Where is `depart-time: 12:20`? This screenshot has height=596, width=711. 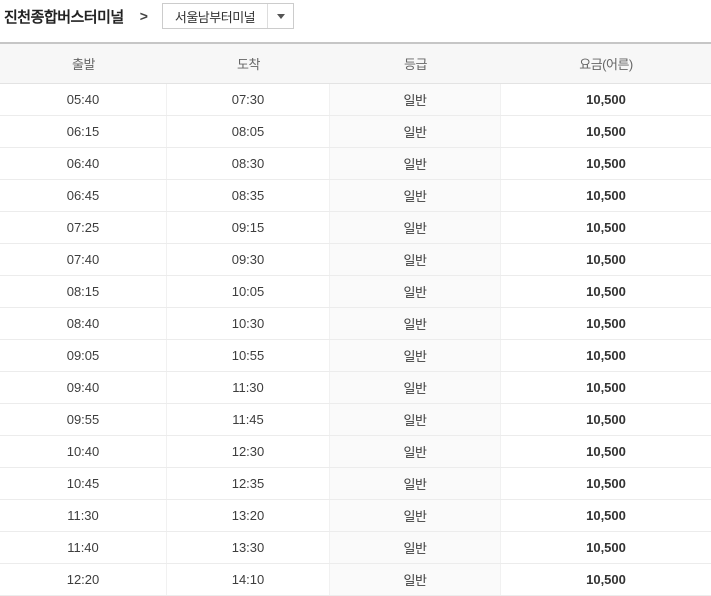
depart-time: 12:20 is located at coordinates (83, 579).